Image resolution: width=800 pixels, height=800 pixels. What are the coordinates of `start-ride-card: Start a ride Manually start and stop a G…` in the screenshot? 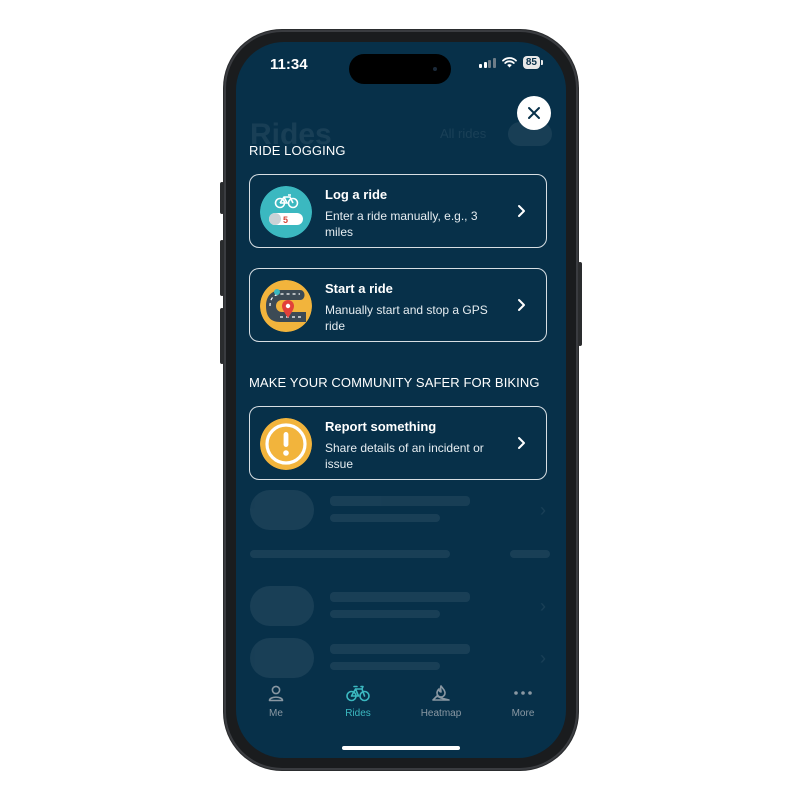 It's located at (398, 305).